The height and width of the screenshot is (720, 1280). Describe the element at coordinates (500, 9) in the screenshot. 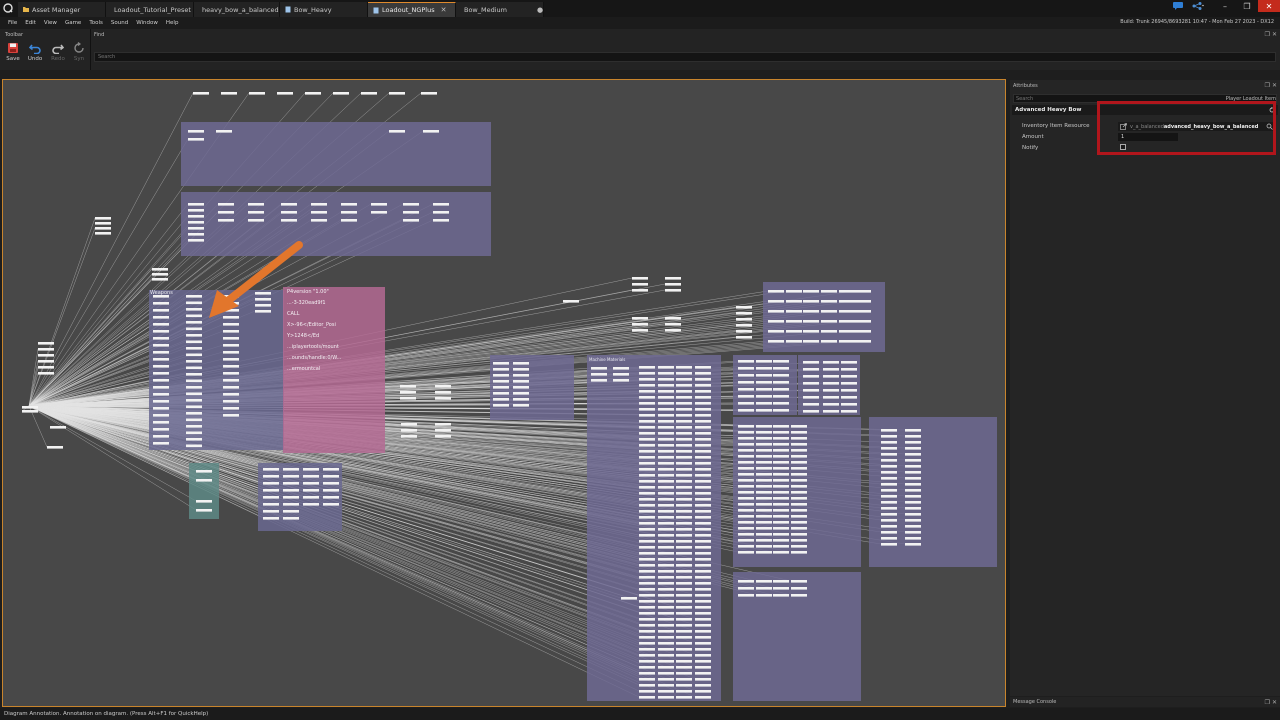

I see `tab-bow-medium: Bow_Medium ●` at that location.